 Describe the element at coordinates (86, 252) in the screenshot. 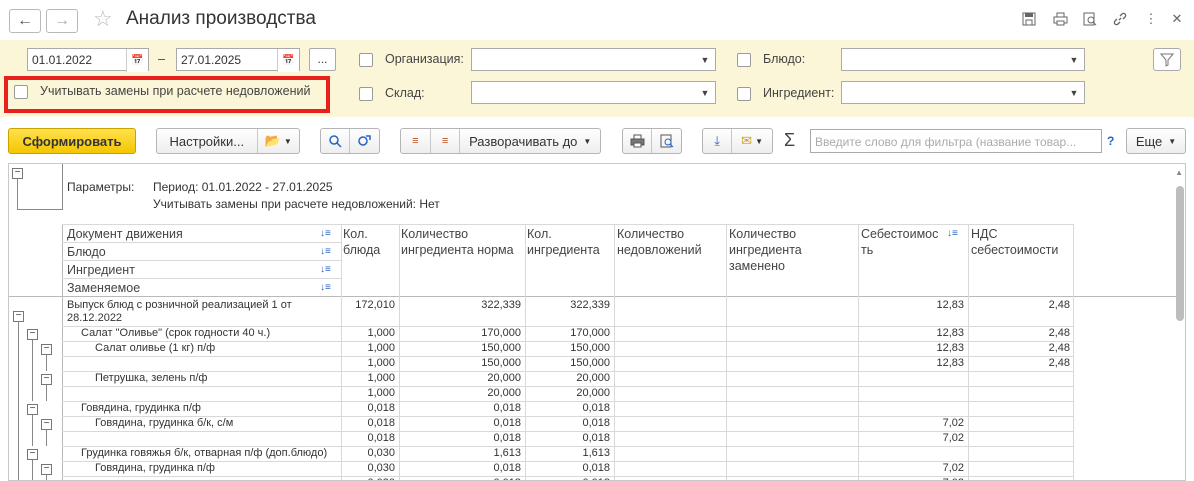

I see `group-header-dish: Блюдо` at that location.